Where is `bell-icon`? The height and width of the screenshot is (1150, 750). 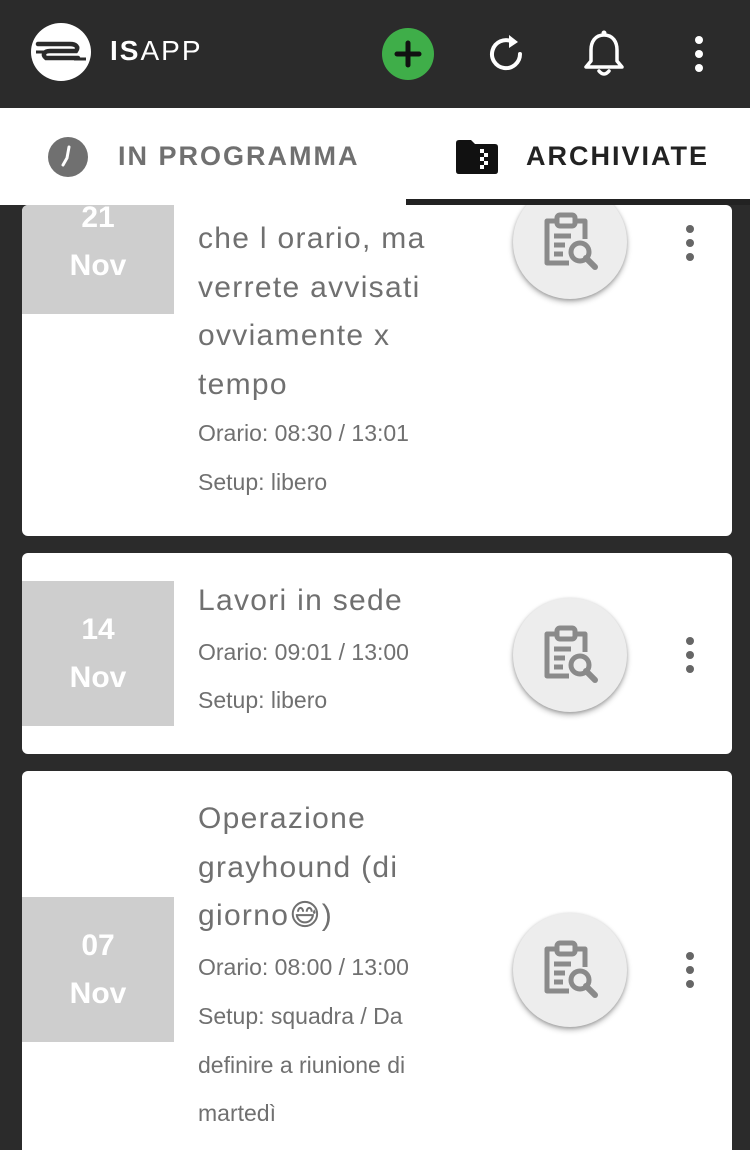
bell-icon is located at coordinates (604, 53).